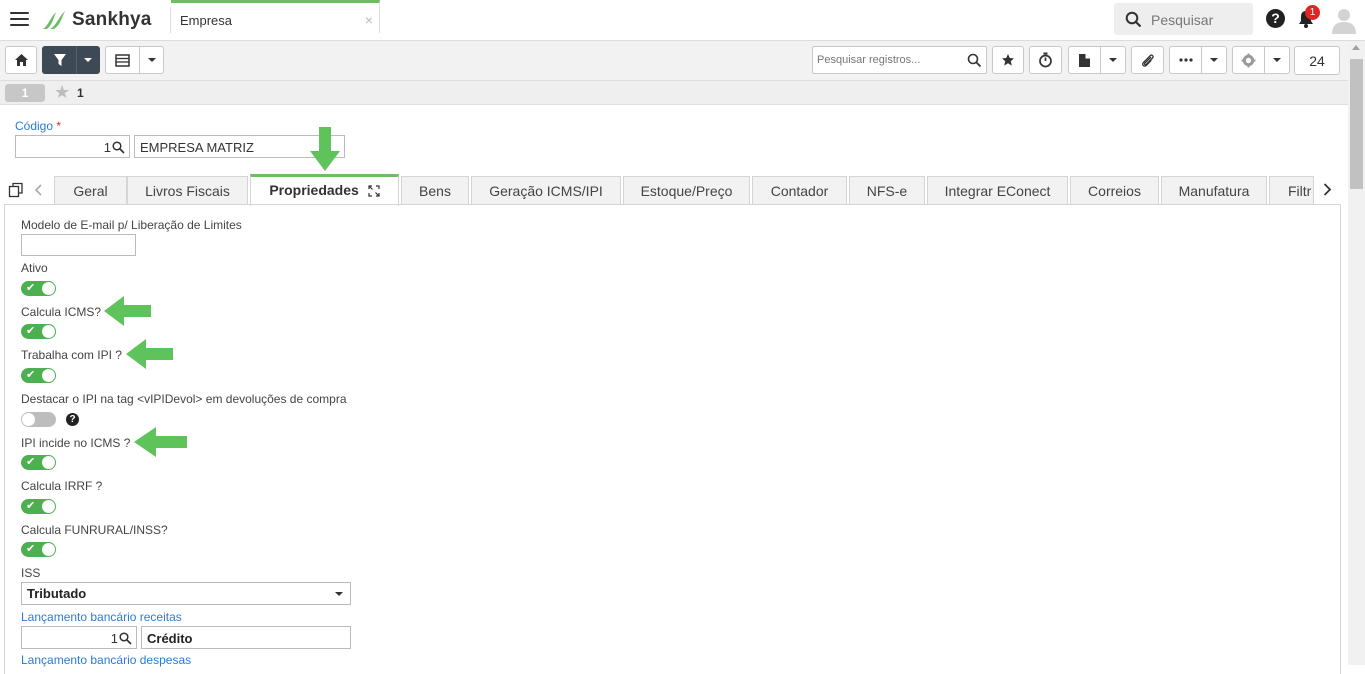 The height and width of the screenshot is (674, 1365). Describe the element at coordinates (1344, 20) in the screenshot. I see `user-avatar` at that location.